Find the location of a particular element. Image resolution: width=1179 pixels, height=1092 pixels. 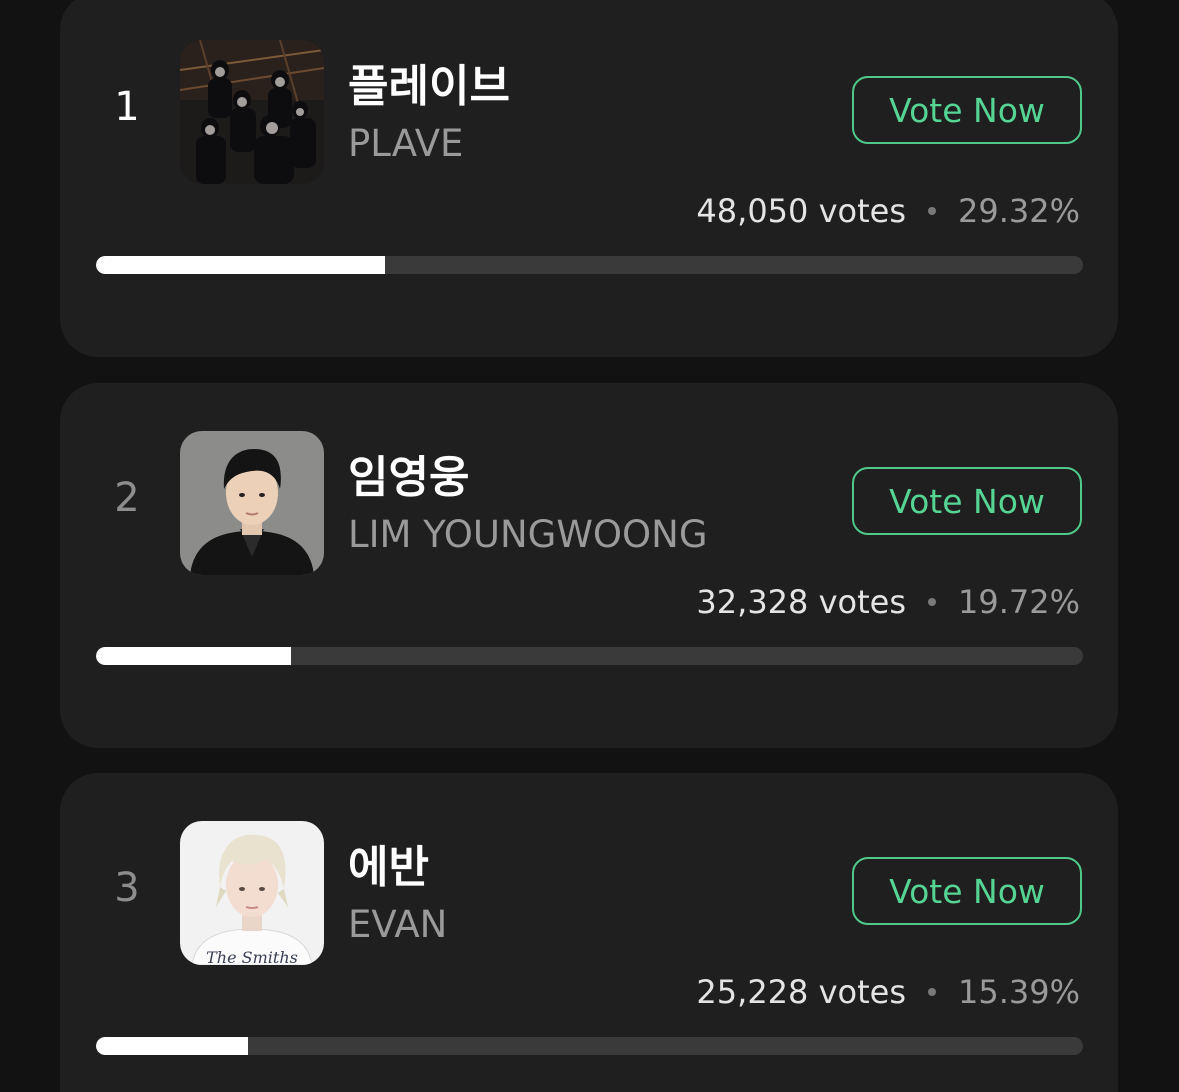

vote-count: 32,328 votes is located at coordinates (801, 602).